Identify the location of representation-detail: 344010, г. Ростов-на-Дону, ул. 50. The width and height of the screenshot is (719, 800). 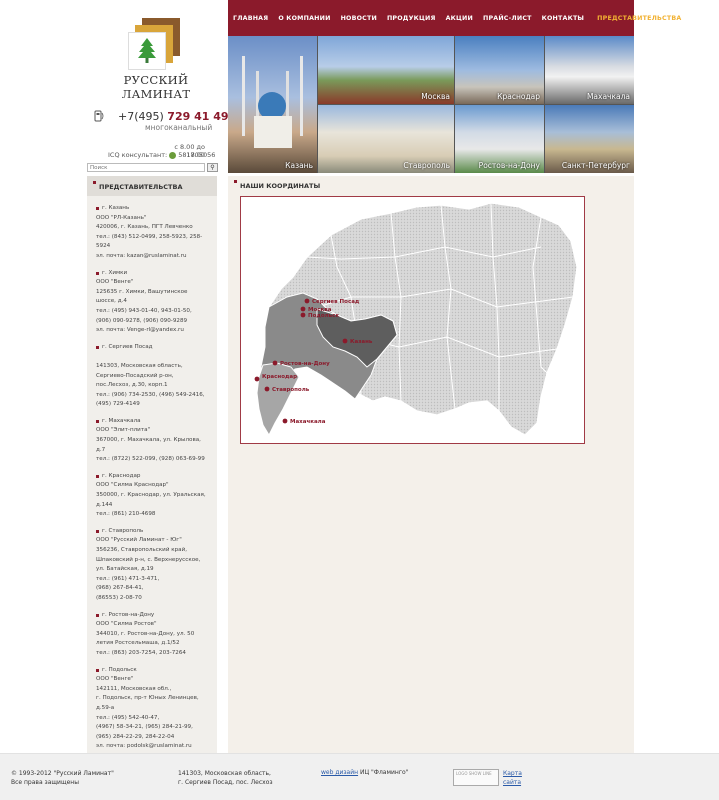
(145, 633).